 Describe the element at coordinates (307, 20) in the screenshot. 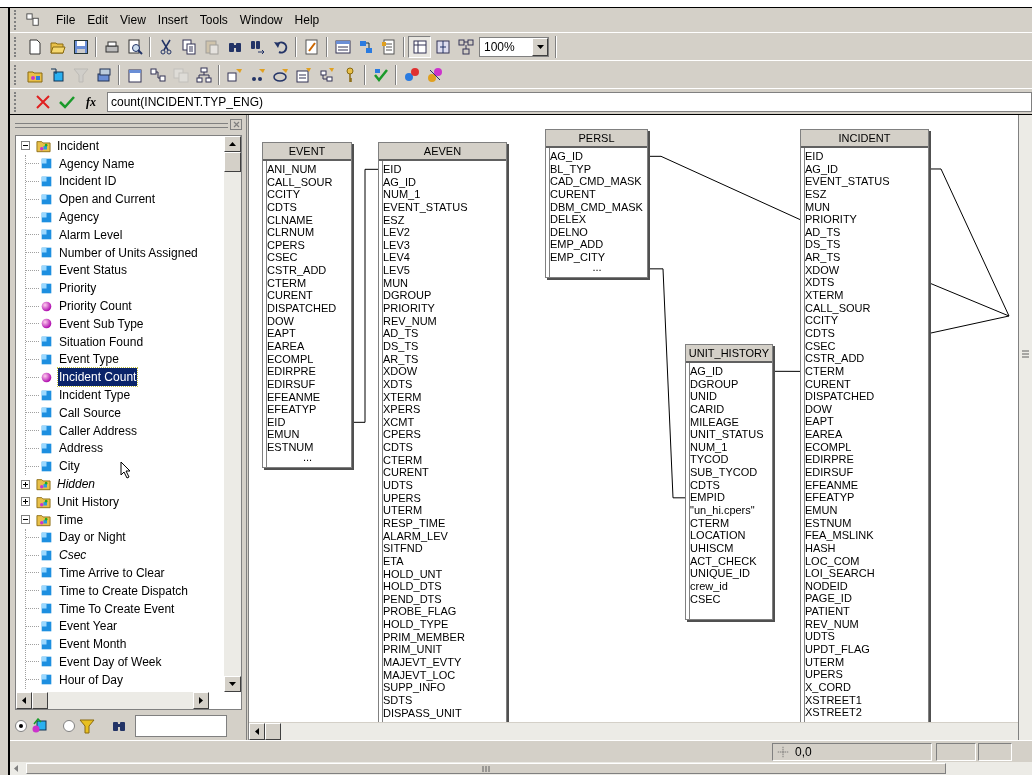

I see `menu-item: Help` at that location.